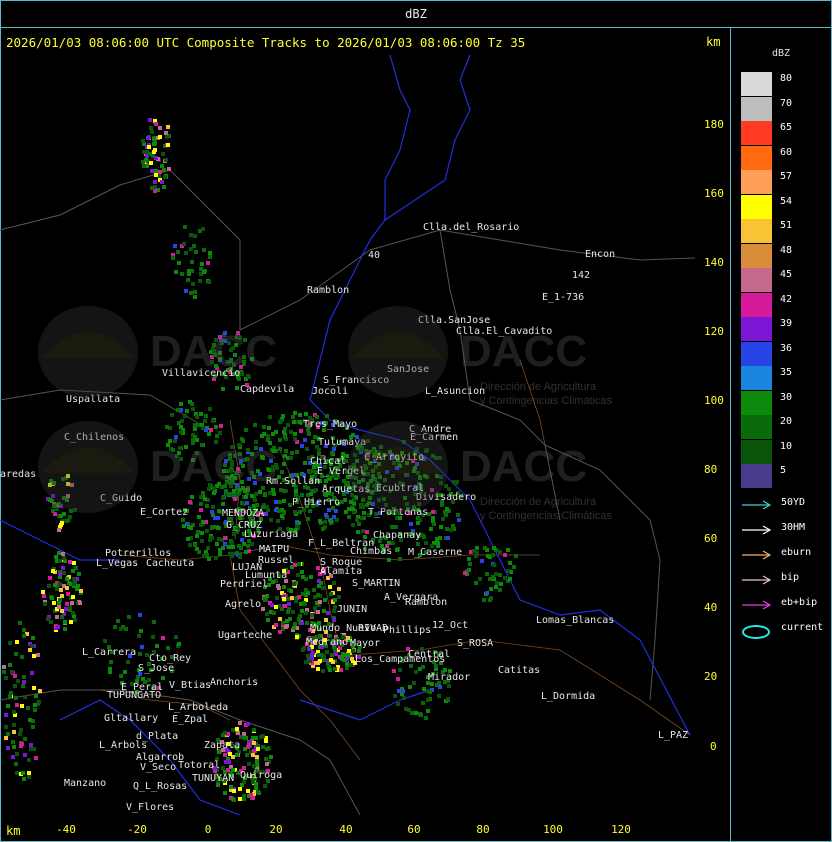 Image resolution: width=832 pixels, height=842 pixels. I want to click on place-label: TUPUNGATO, so click(134, 695).